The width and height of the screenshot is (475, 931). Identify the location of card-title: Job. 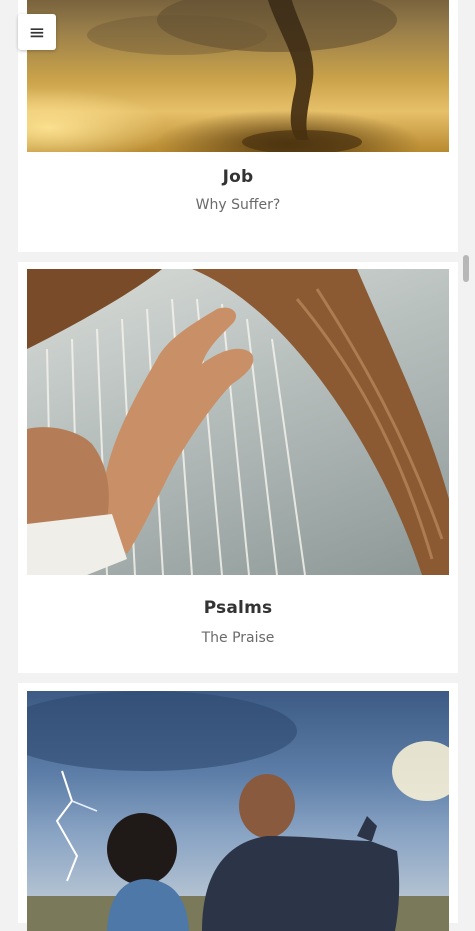
(238, 177).